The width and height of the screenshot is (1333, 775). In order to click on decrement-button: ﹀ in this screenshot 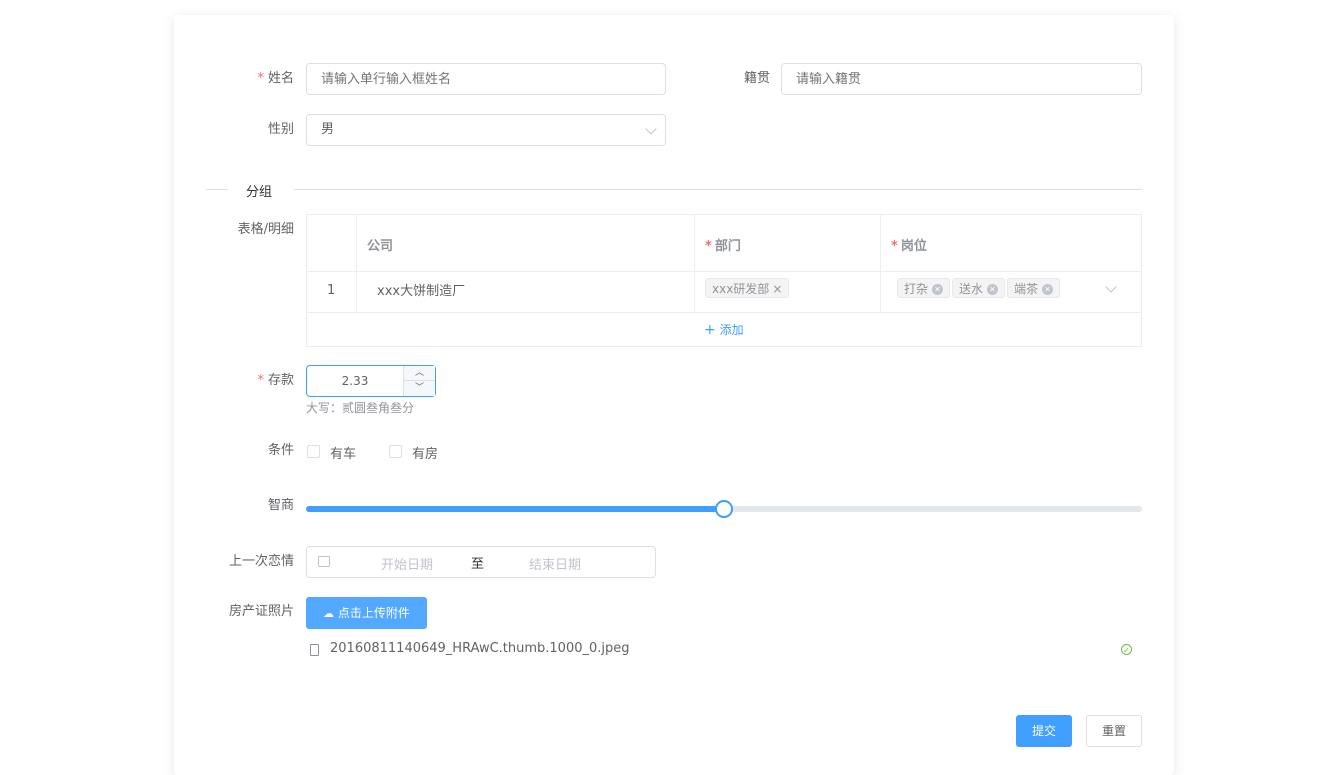, I will do `click(419, 388)`.